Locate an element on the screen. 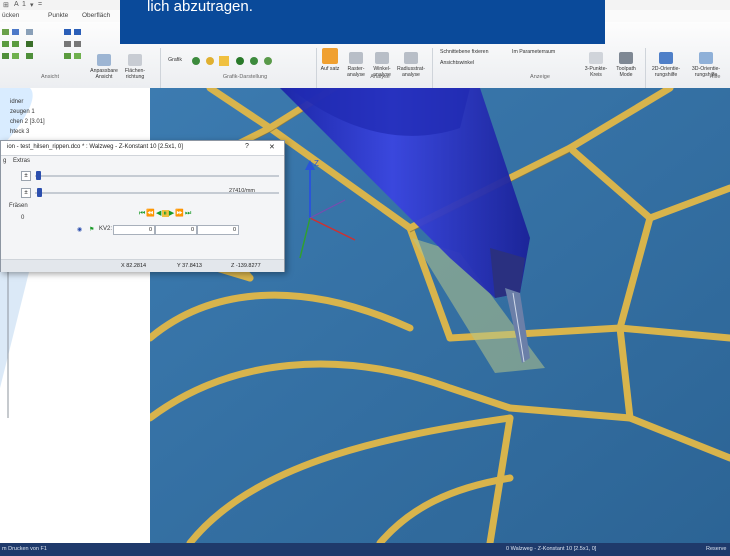 The image size is (730, 556). svg-text: Z is located at coordinates (316, 163).